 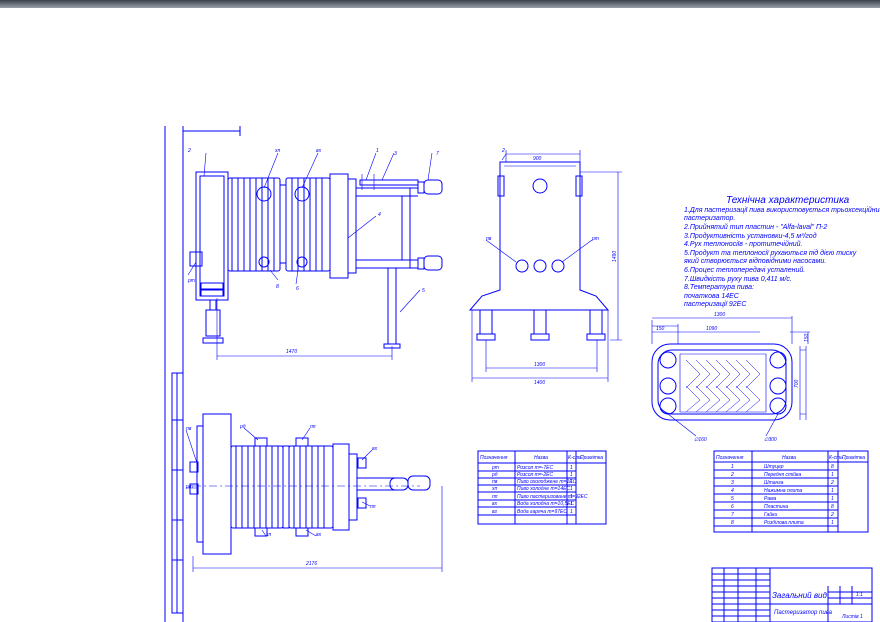 What do you see at coordinates (732, 483) in the screenshot?
I see `table2-cell: 3` at bounding box center [732, 483].